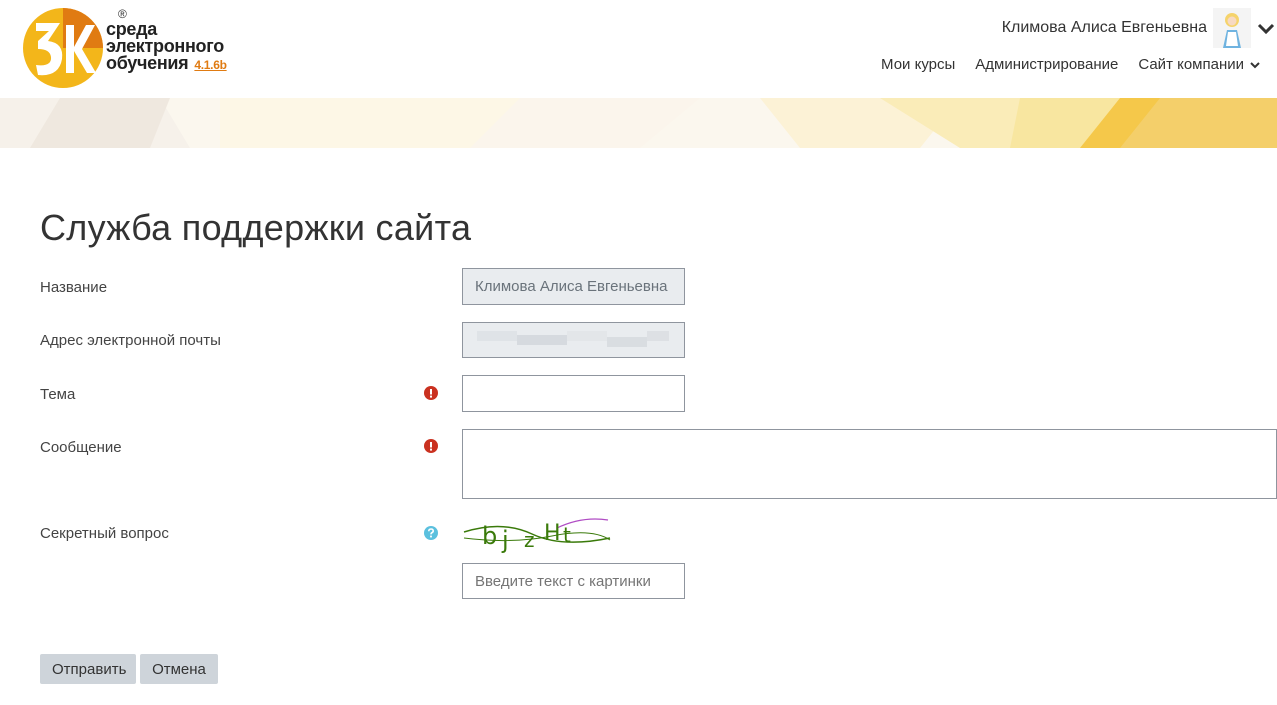 This screenshot has width=1277, height=705. What do you see at coordinates (58, 394) in the screenshot?
I see `subject-label: Тема` at bounding box center [58, 394].